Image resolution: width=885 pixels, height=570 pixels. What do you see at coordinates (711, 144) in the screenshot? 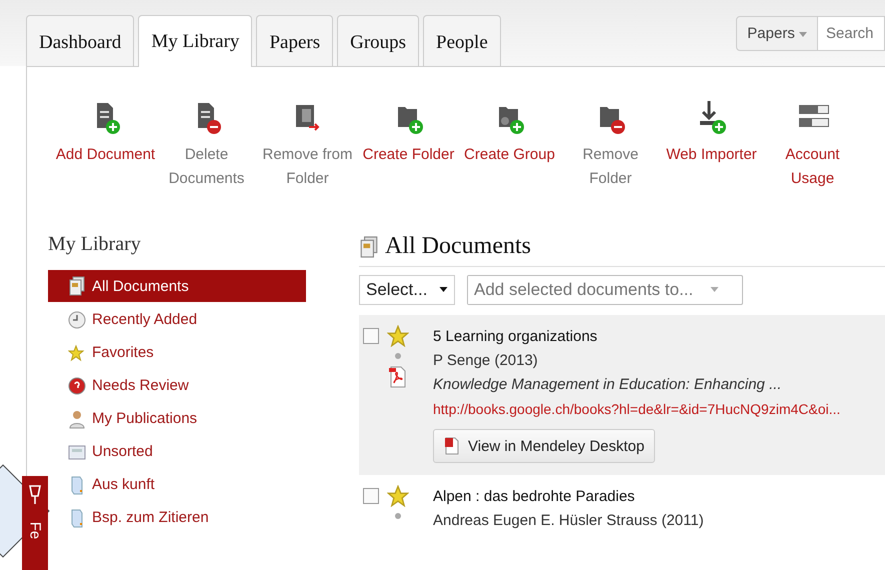
I see `toolbar-button: Web Importer` at bounding box center [711, 144].